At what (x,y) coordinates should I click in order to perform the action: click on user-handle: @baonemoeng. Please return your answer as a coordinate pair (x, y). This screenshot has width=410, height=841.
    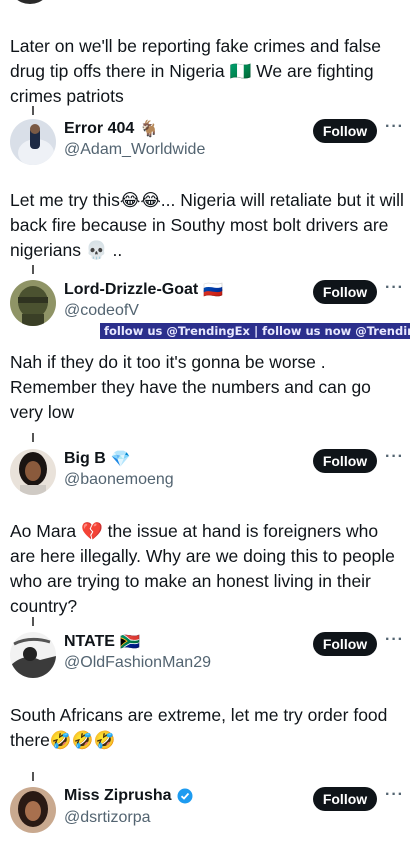
    Looking at the image, I should click on (119, 480).